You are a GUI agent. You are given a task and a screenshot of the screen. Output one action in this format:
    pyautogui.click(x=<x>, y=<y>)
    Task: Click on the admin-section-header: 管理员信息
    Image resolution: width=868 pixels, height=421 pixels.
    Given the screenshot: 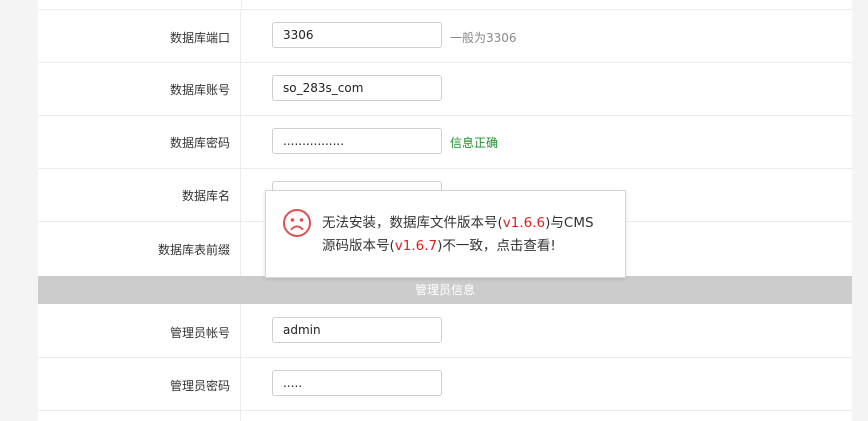 What is the action you would take?
    pyautogui.click(x=445, y=290)
    